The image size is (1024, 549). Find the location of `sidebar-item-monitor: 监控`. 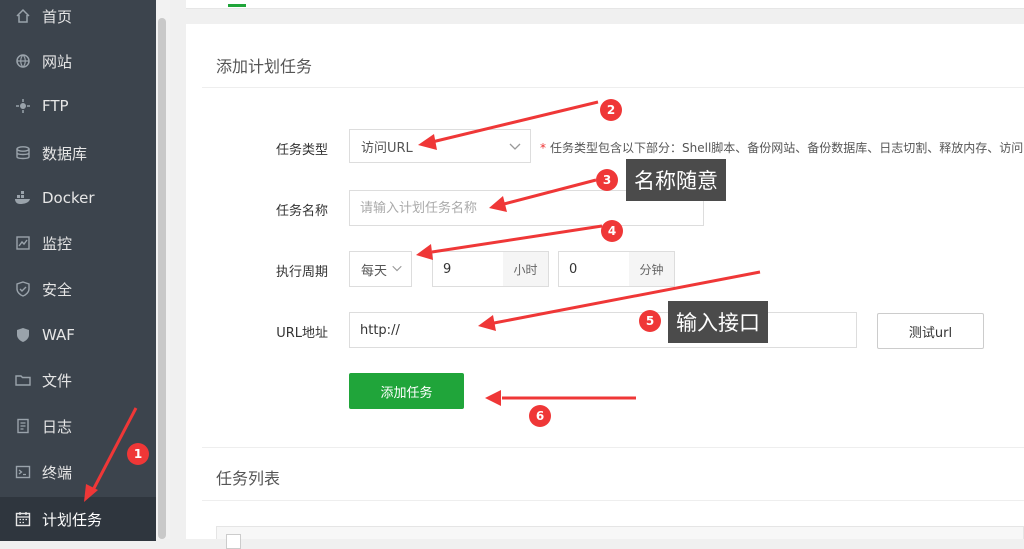

sidebar-item-monitor: 监控 is located at coordinates (78, 243).